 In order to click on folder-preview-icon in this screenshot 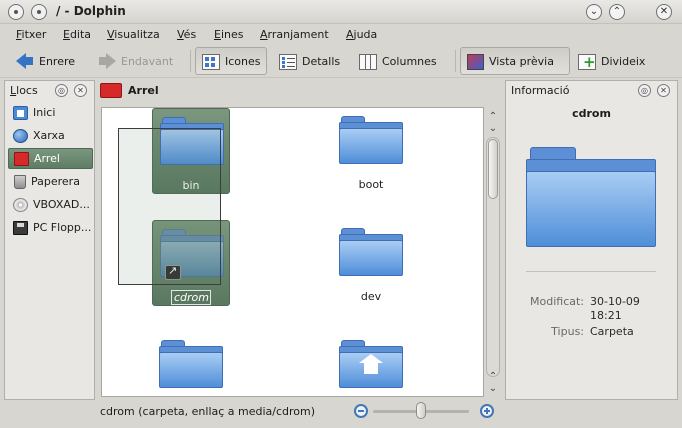, I will do `click(591, 198)`.